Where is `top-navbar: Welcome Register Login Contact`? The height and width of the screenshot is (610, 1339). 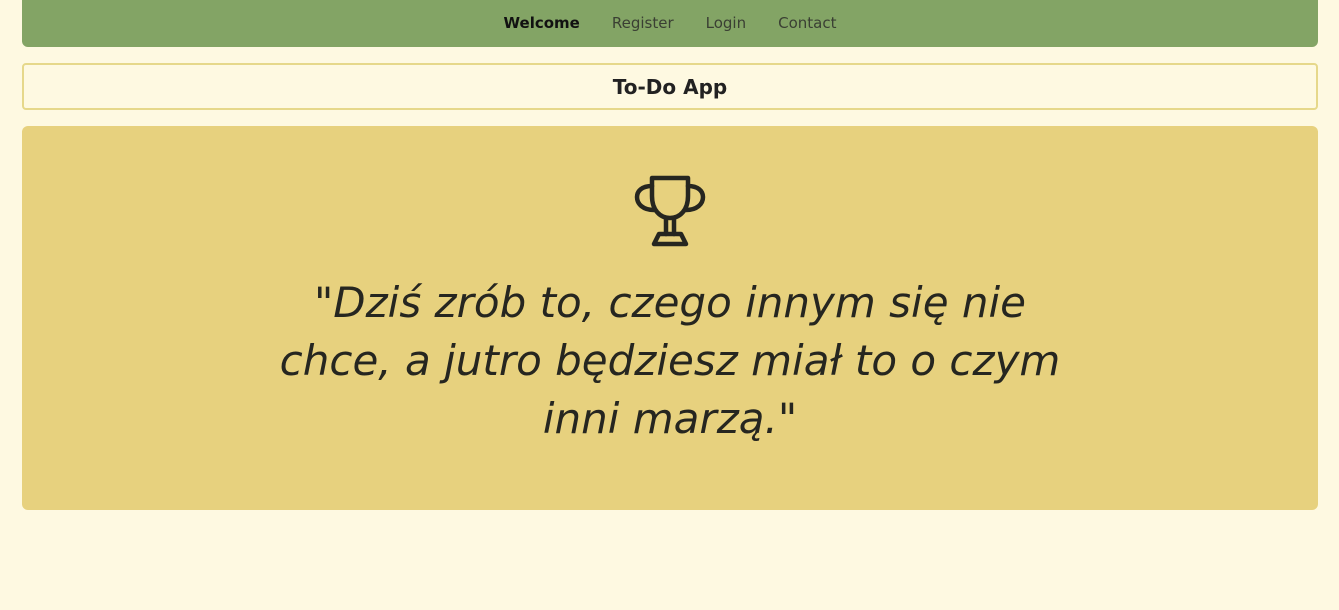
top-navbar: Welcome Register Login Contact is located at coordinates (670, 23).